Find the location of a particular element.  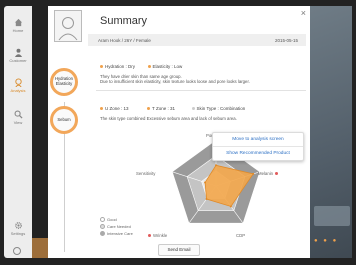

sidebar-item-label: View is located at coordinates (18, 122).